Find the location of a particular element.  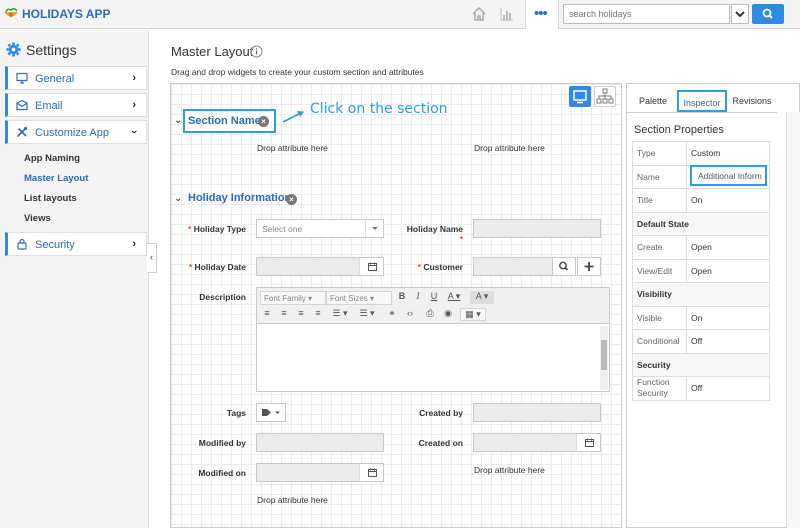

group-title: Default State is located at coordinates (701, 223).